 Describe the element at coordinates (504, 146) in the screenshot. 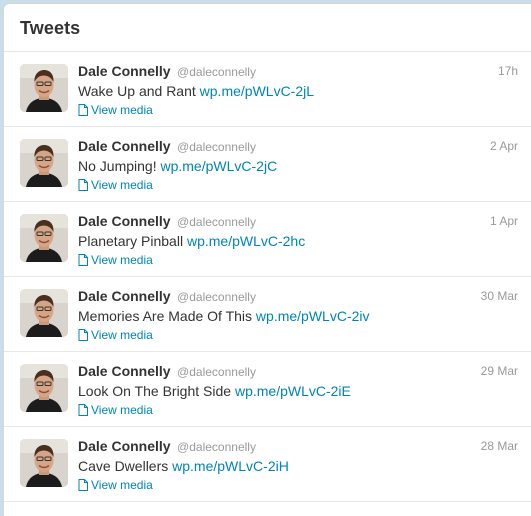

I see `timestamp: 2 Apr` at that location.